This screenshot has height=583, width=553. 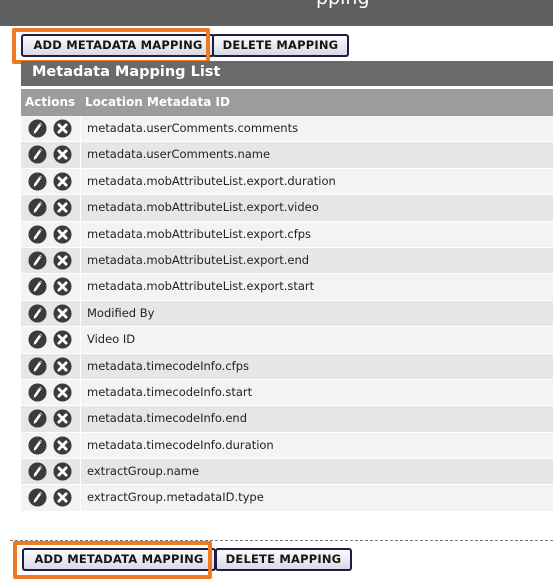 What do you see at coordinates (201, 286) in the screenshot?
I see `location-metadata-id: metadata.mobAttributeList.export.start` at bounding box center [201, 286].